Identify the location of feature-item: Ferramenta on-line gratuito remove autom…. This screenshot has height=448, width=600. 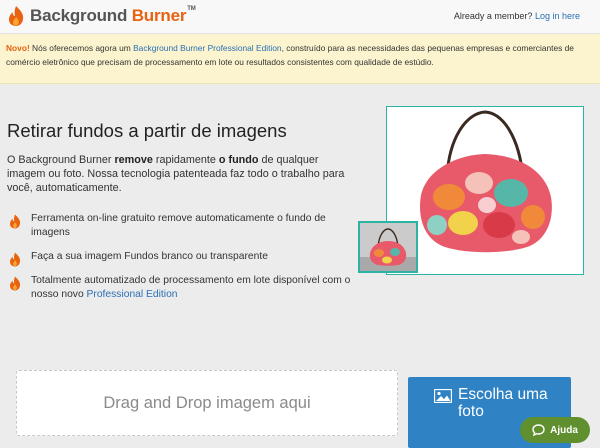
(184, 231).